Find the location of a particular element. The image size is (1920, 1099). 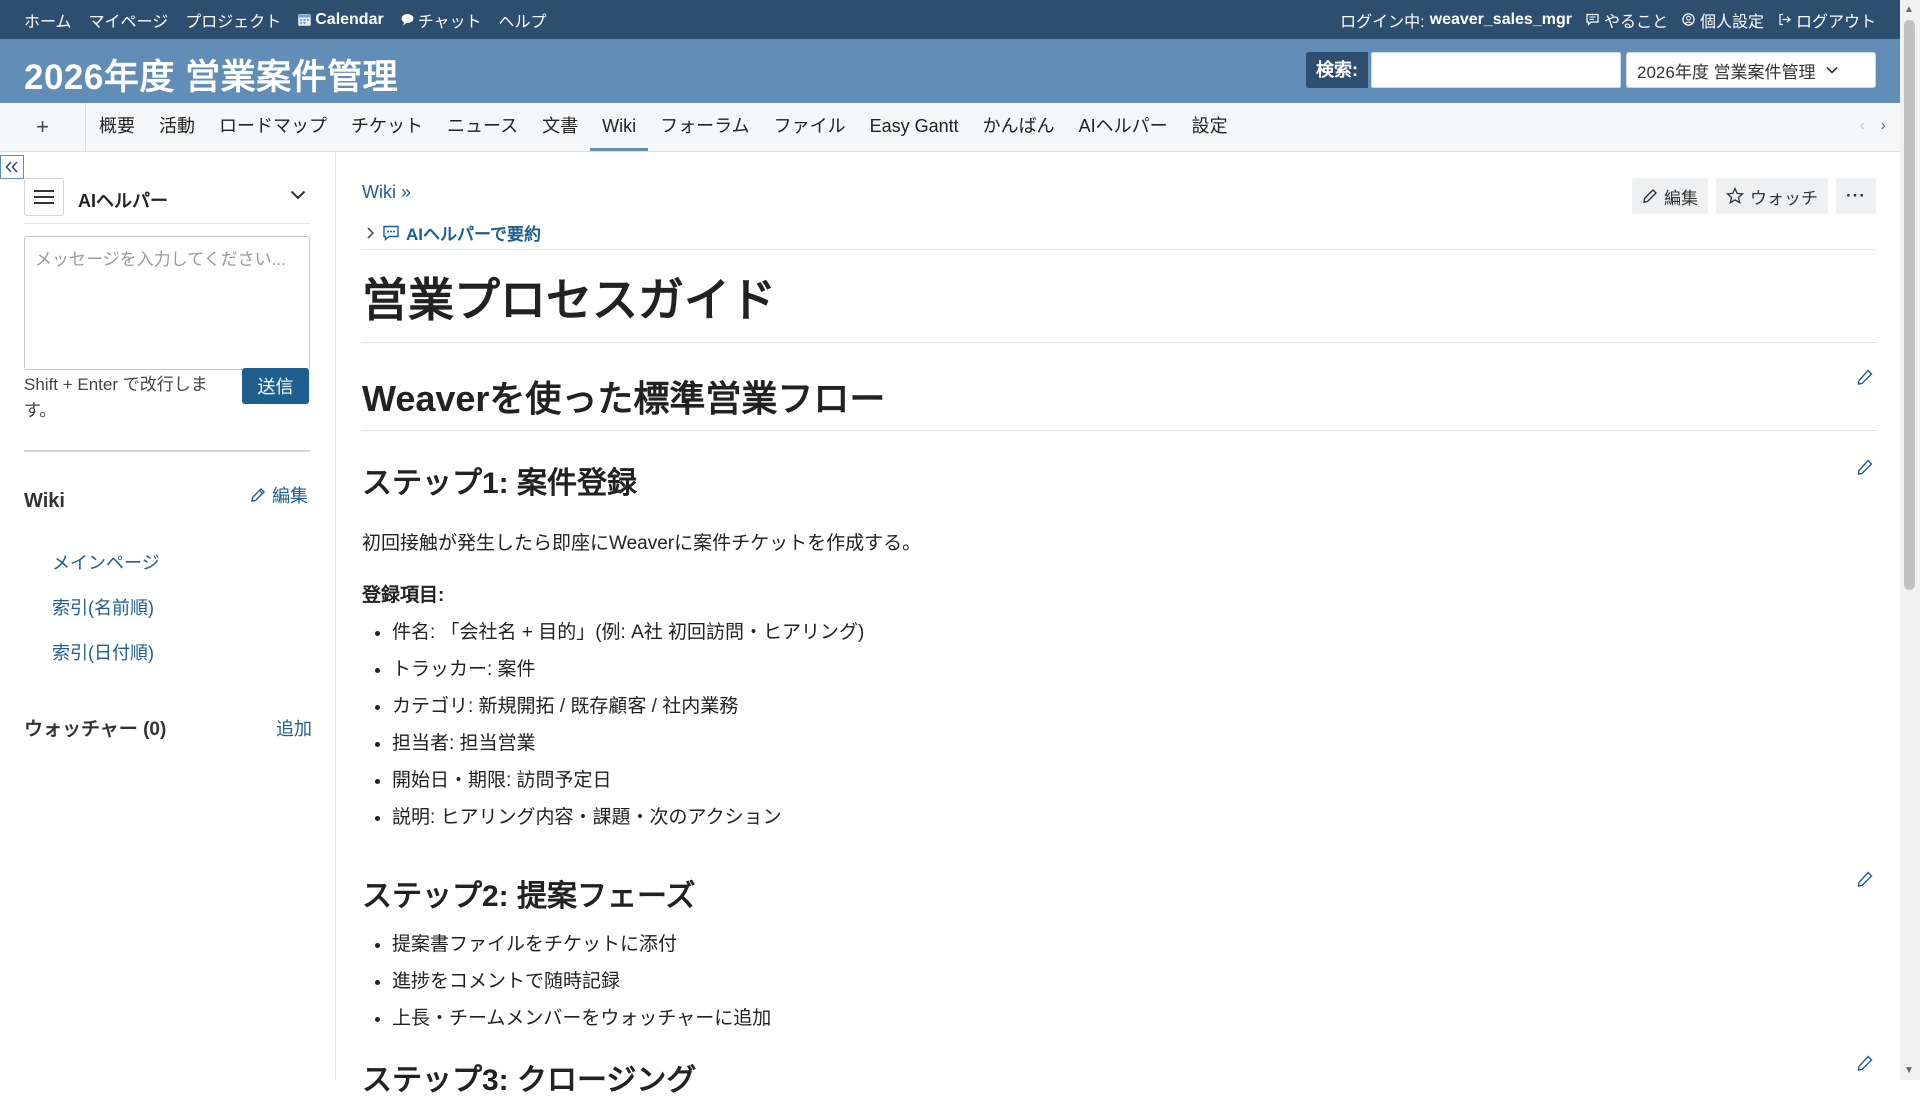

todo-label: やること is located at coordinates (1635, 22).